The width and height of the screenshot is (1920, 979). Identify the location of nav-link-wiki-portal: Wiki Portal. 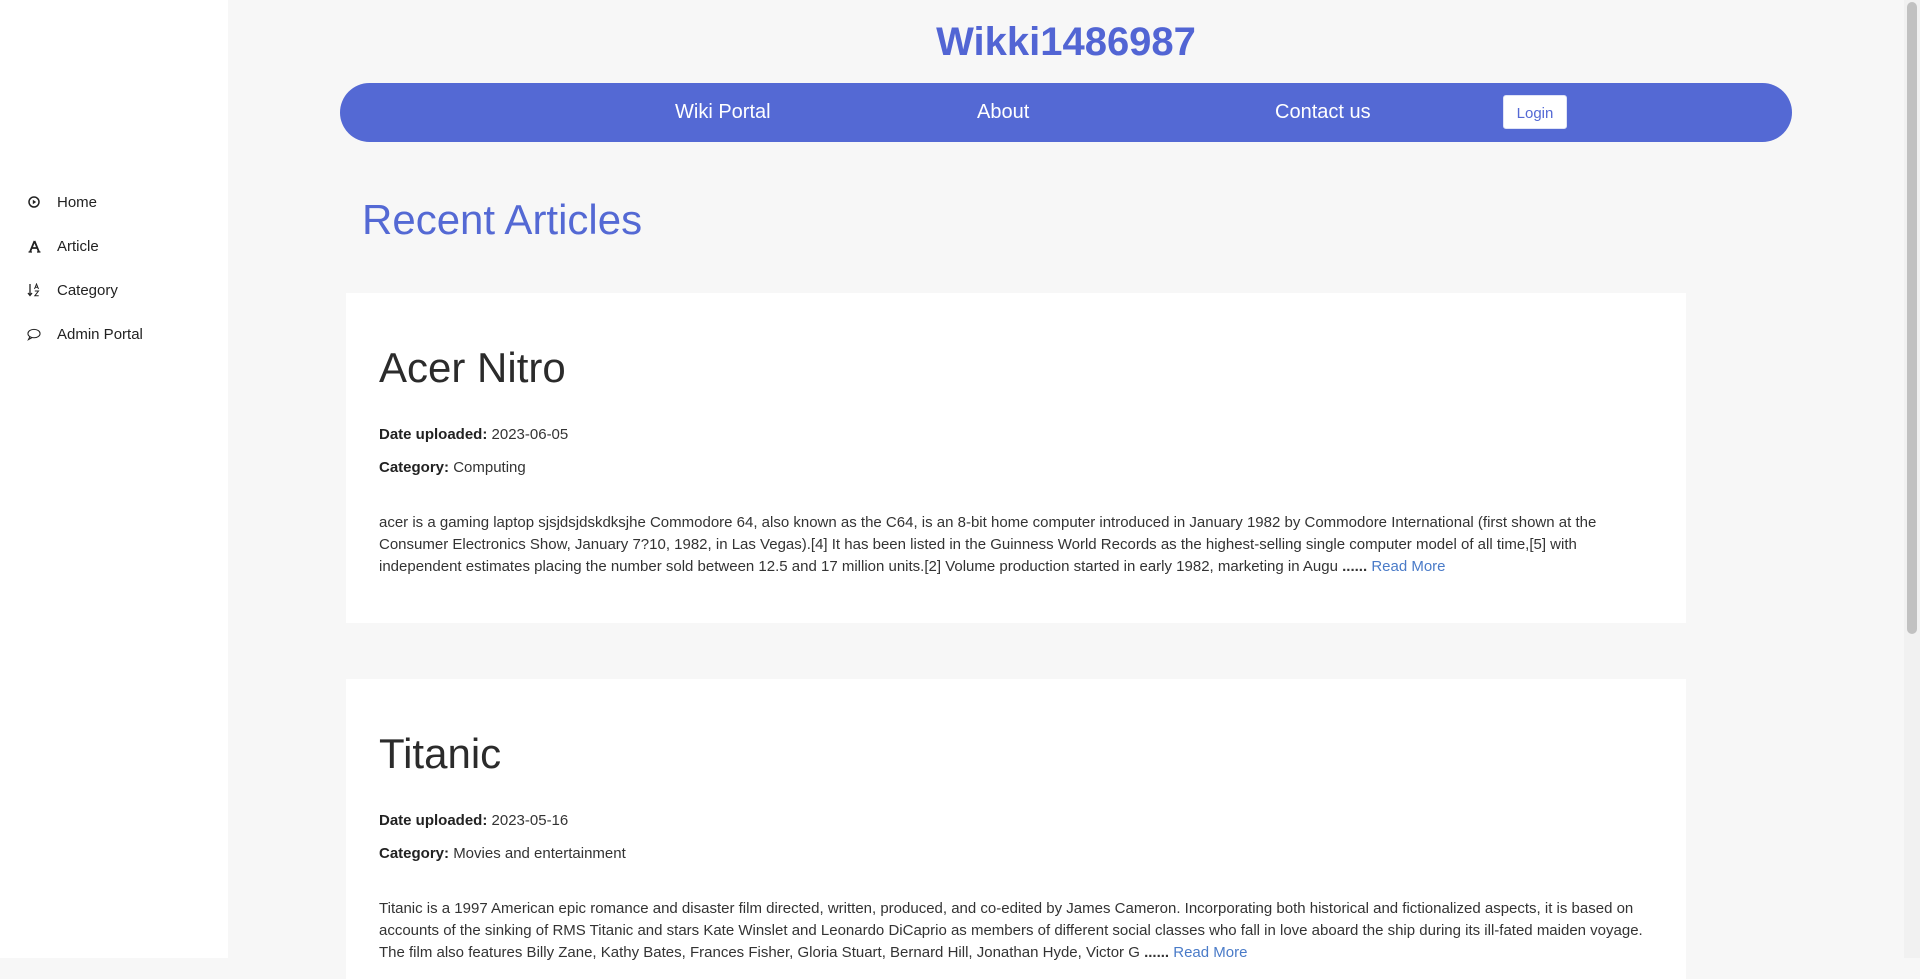
(723, 112).